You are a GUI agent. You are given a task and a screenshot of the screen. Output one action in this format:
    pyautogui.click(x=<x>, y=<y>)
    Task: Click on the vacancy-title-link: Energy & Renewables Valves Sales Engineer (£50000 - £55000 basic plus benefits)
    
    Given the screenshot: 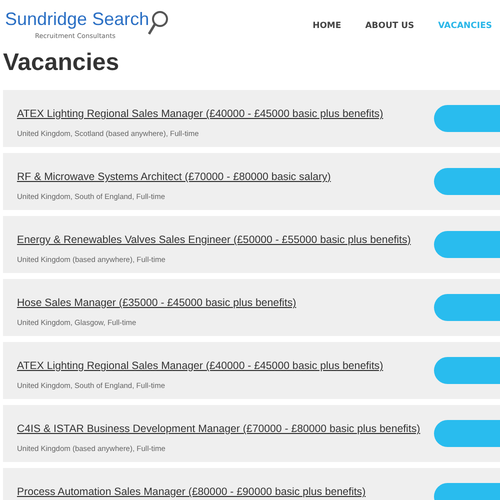 What is the action you would take?
    pyautogui.click(x=214, y=241)
    